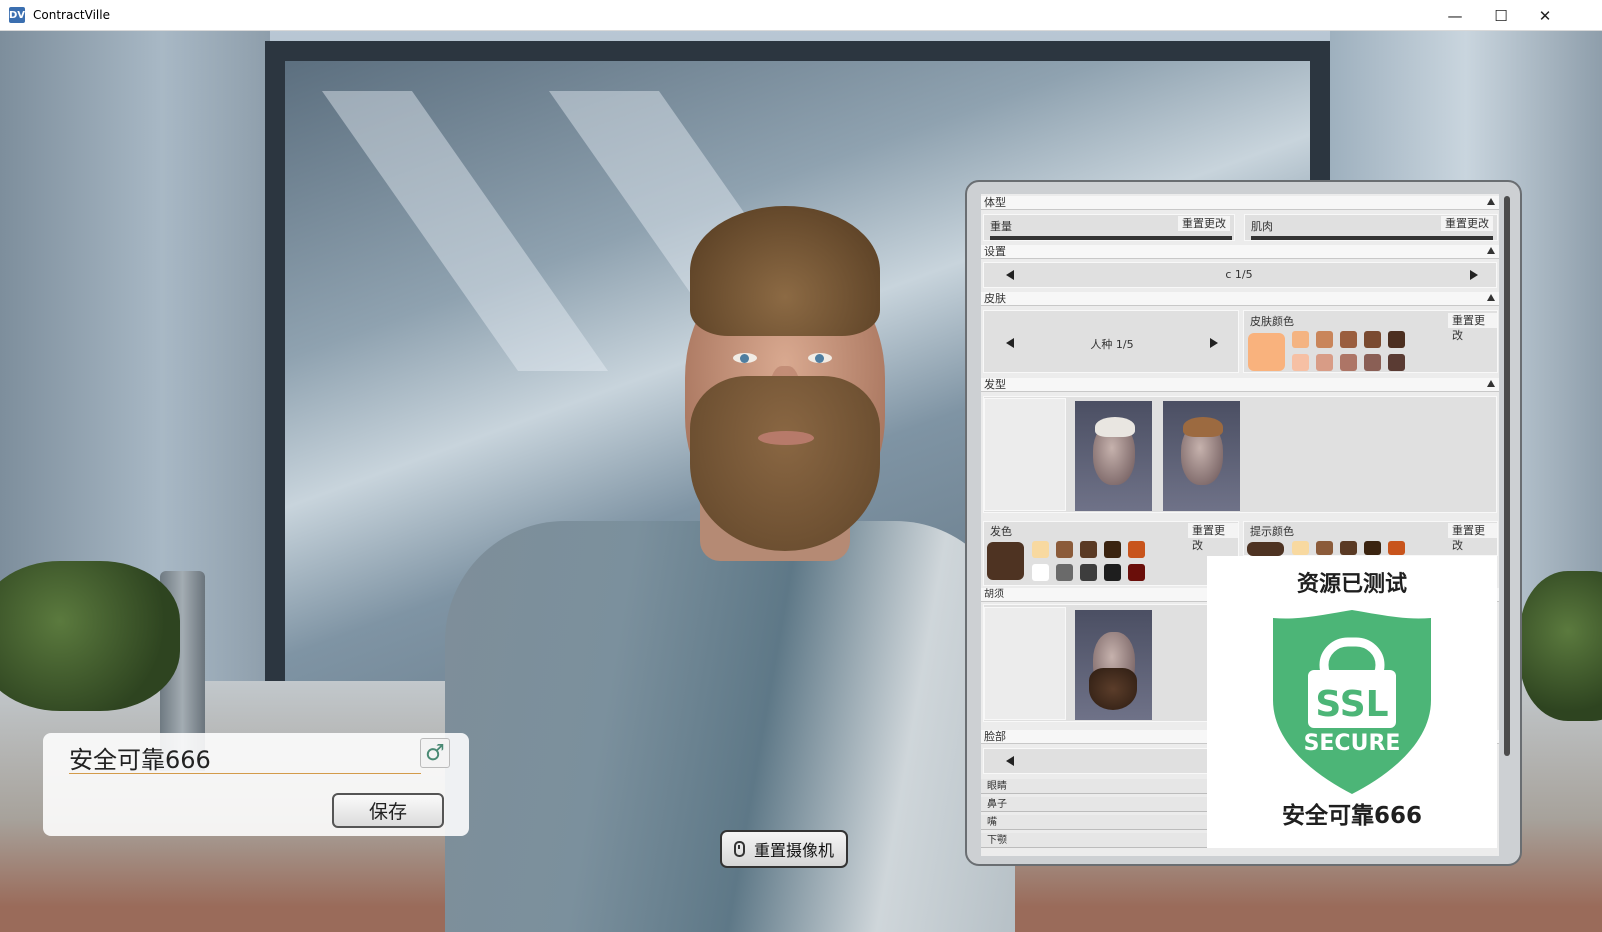 Image resolution: width=1602 pixels, height=932 pixels. I want to click on preset-selector: c 1/5, so click(1240, 275).